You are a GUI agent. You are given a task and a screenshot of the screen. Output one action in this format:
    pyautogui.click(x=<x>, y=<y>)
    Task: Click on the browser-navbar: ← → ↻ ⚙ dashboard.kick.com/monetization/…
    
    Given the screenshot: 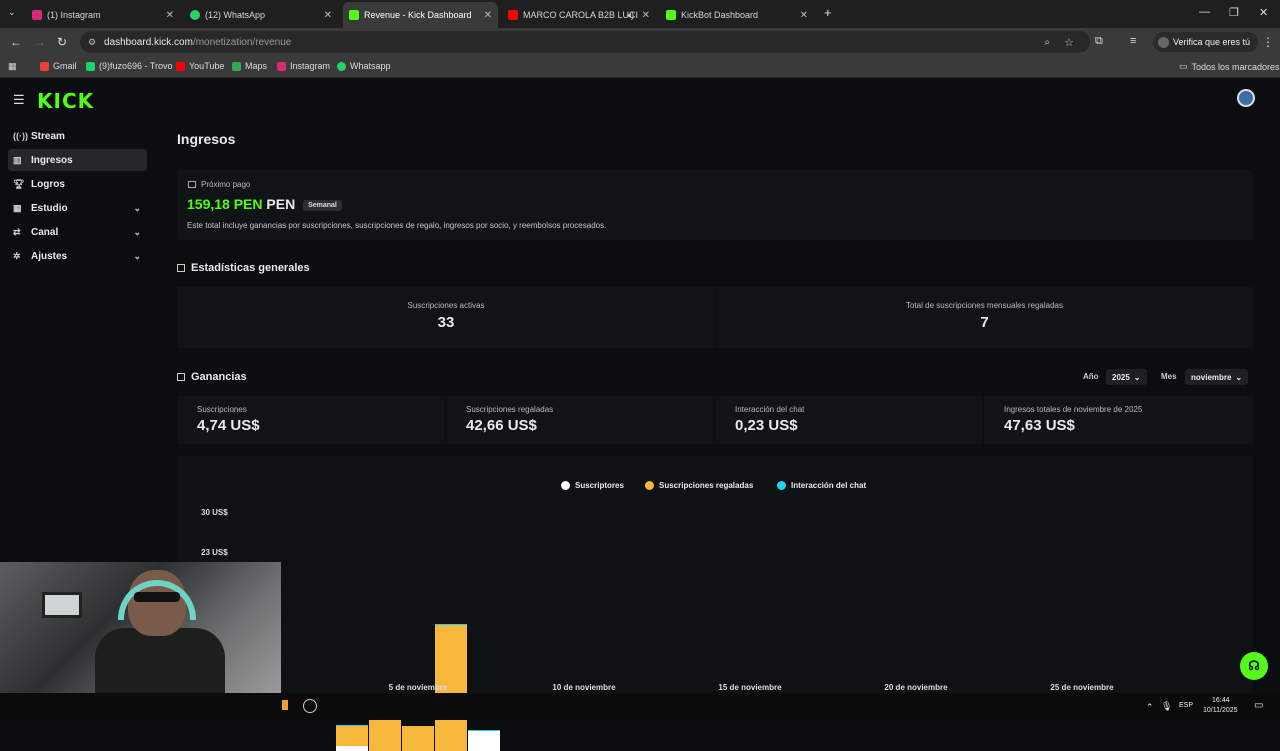 What is the action you would take?
    pyautogui.click(x=640, y=42)
    